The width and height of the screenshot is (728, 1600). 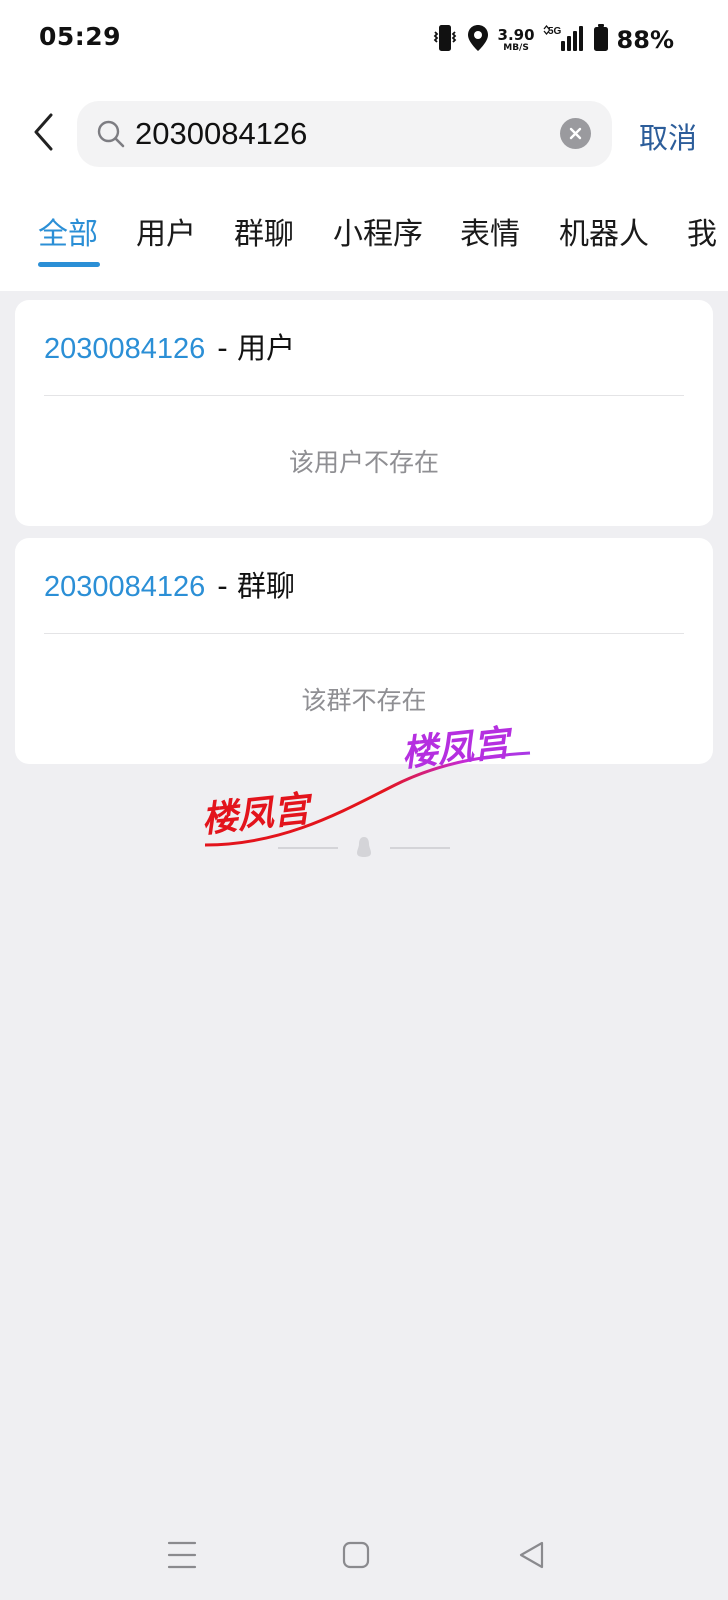 I want to click on location-icon, so click(x=478, y=40).